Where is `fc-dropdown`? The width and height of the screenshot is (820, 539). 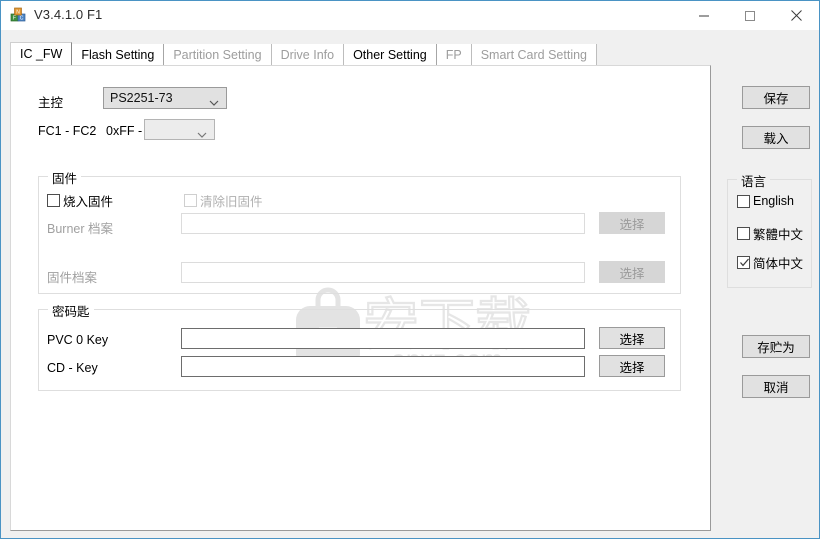 fc-dropdown is located at coordinates (179, 129).